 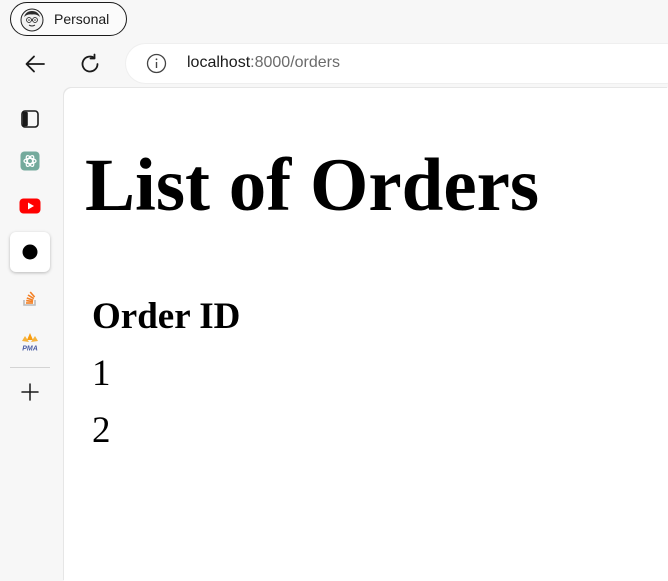 I want to click on reload-icon, so click(x=90, y=63).